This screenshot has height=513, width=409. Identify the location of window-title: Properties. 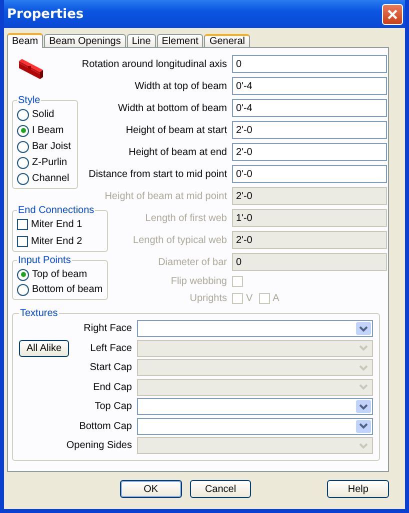
(45, 14).